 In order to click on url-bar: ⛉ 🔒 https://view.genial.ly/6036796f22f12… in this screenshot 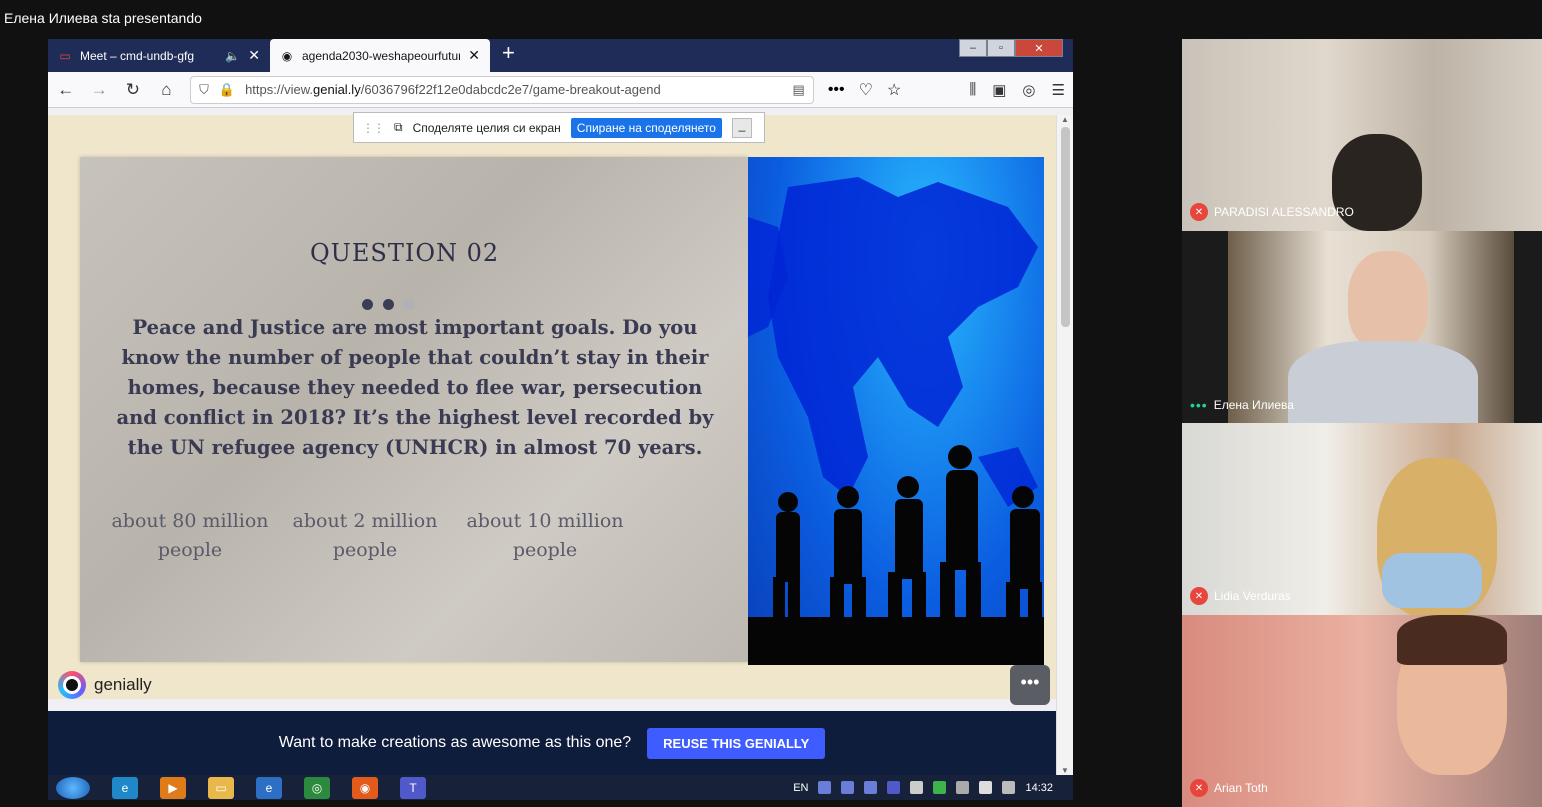, I will do `click(502, 89)`.